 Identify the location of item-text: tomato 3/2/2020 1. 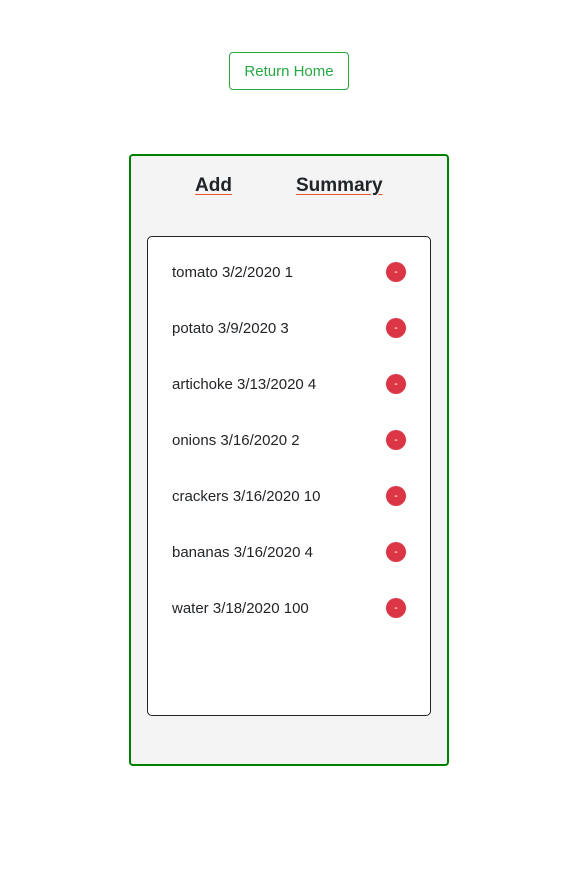
(232, 272).